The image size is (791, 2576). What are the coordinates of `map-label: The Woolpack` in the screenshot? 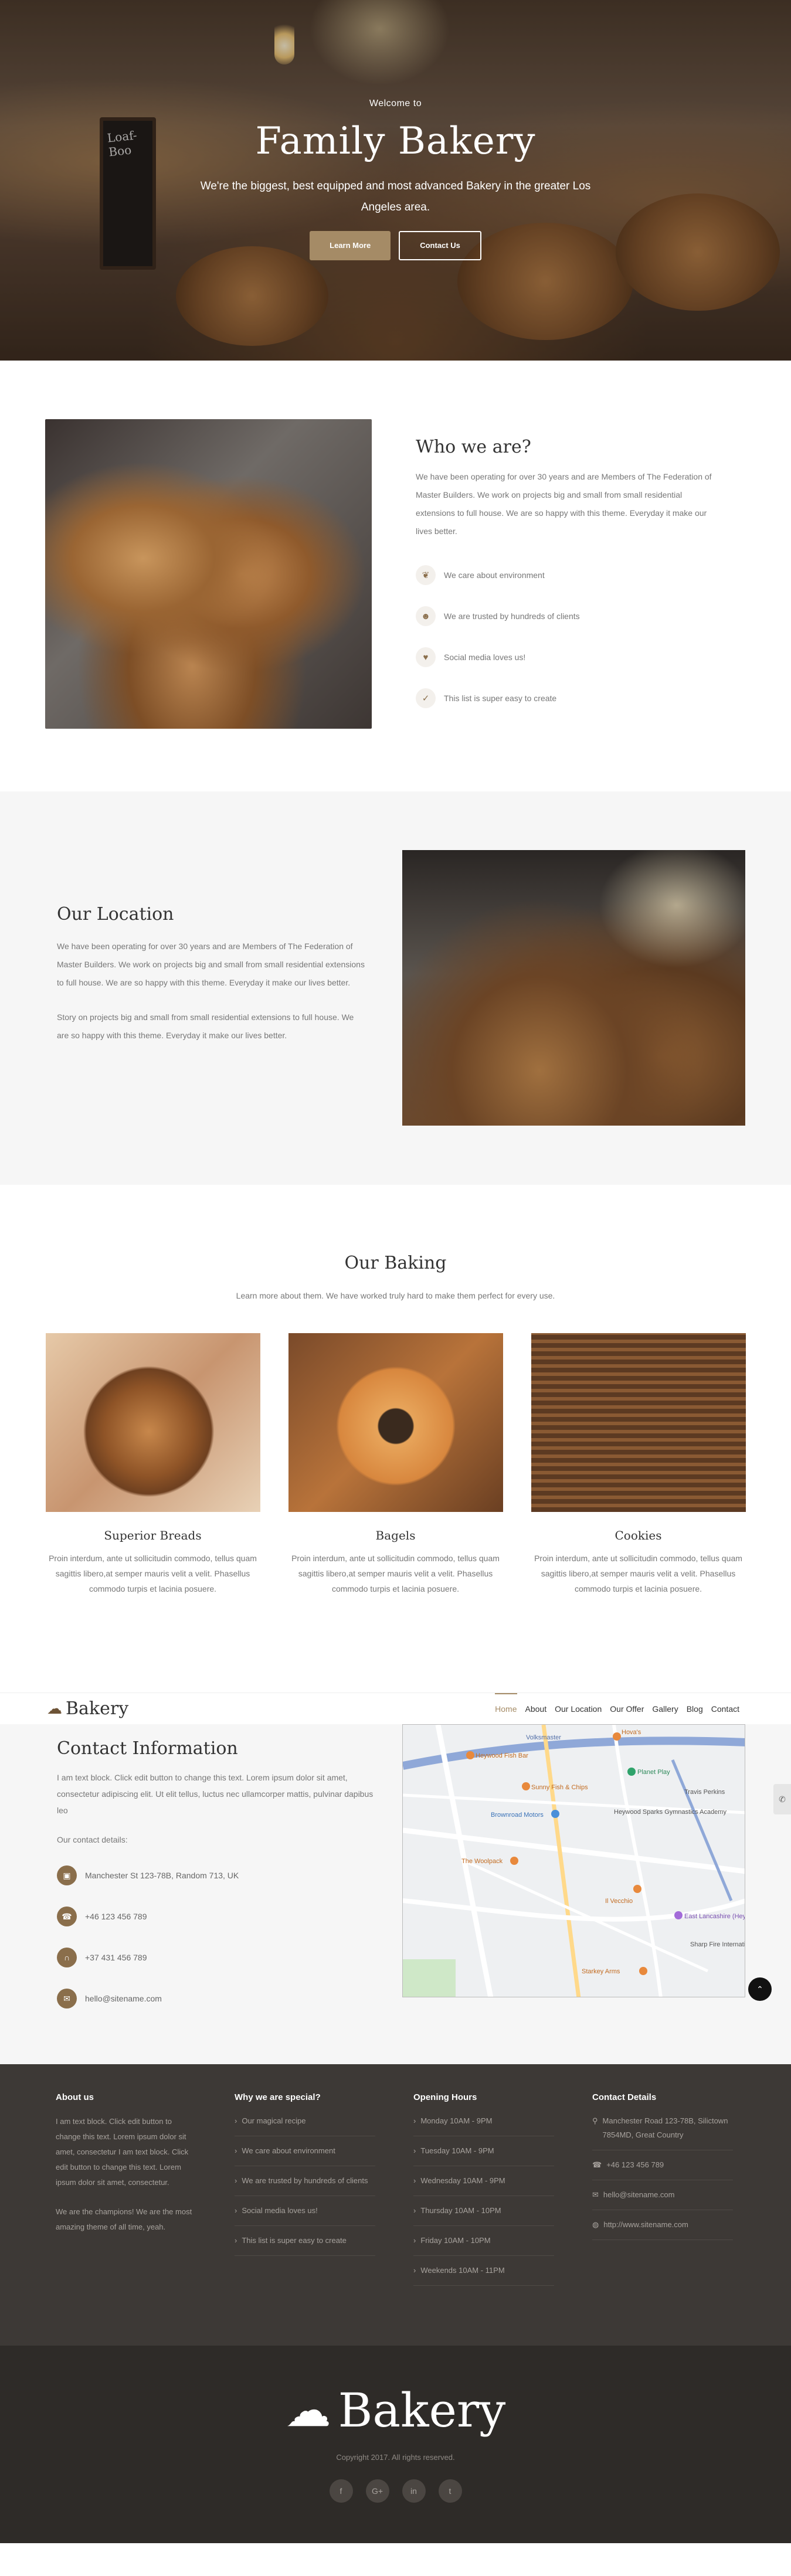 It's located at (482, 1862).